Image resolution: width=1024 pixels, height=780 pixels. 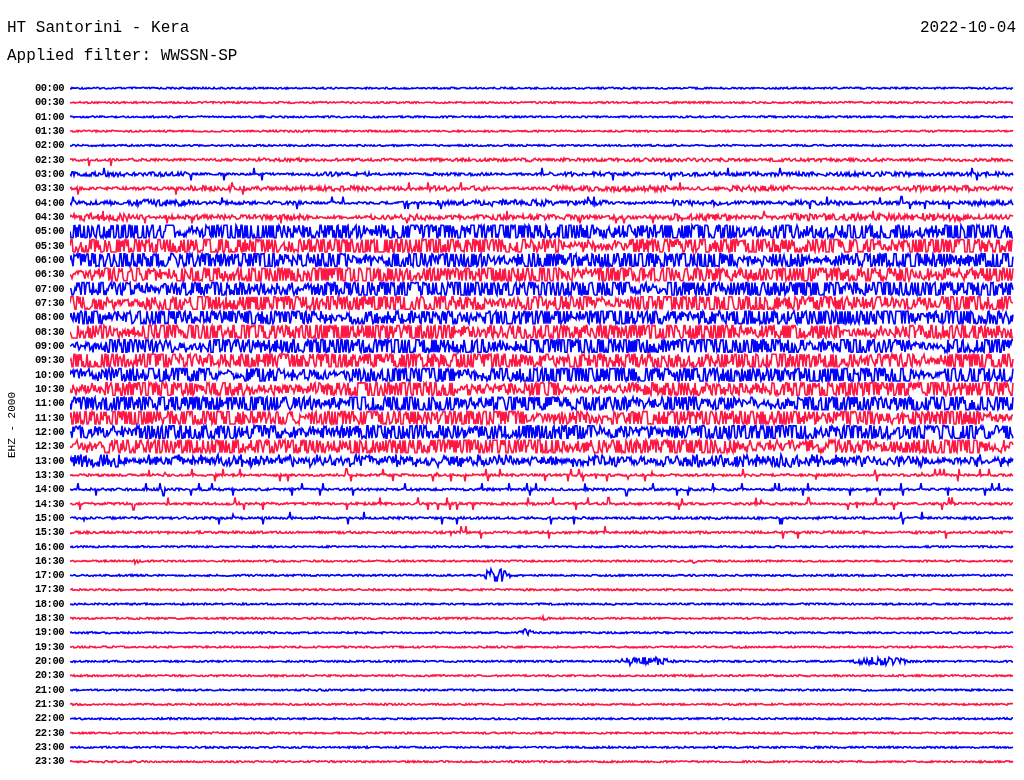 I want to click on time-label: 09:00, so click(x=49, y=346).